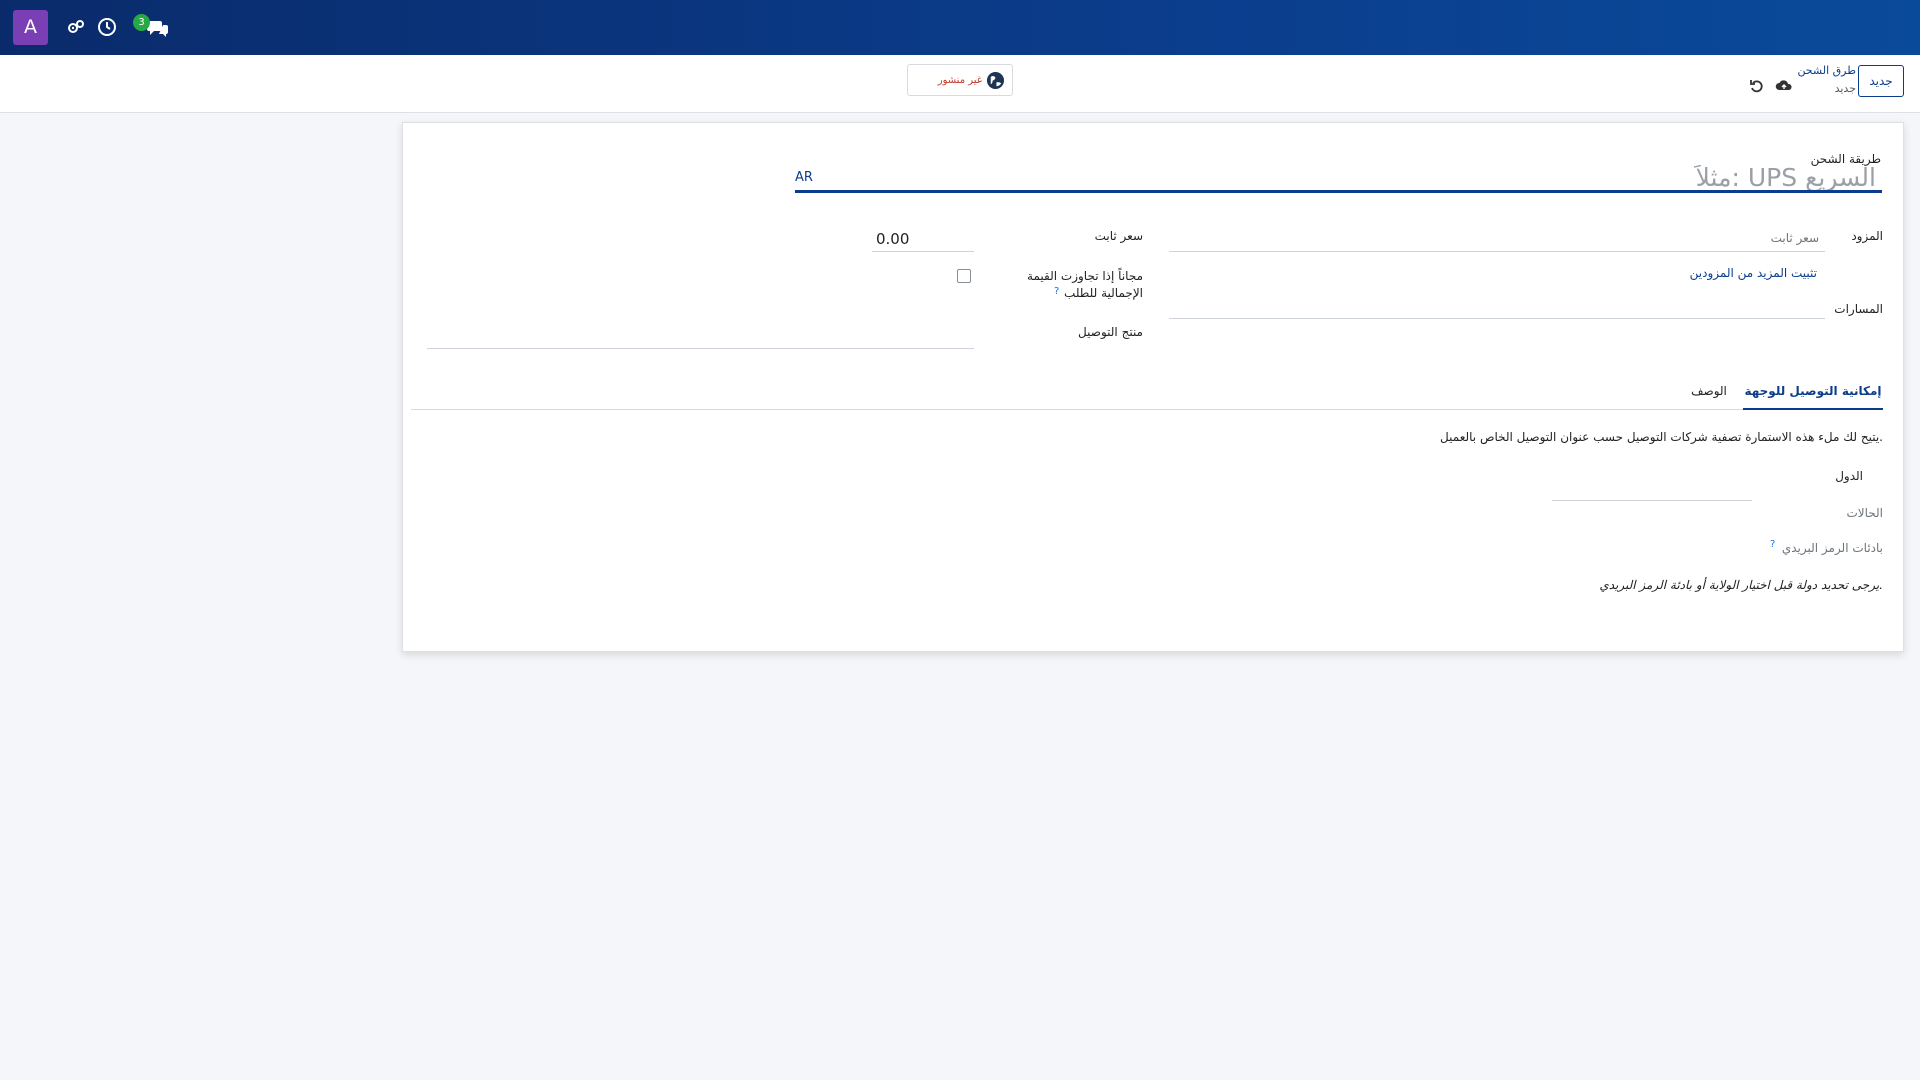 This screenshot has height=1080, width=1920. Describe the element at coordinates (1497, 239) in the screenshot. I see `provider-select: سعر ثابت` at that location.